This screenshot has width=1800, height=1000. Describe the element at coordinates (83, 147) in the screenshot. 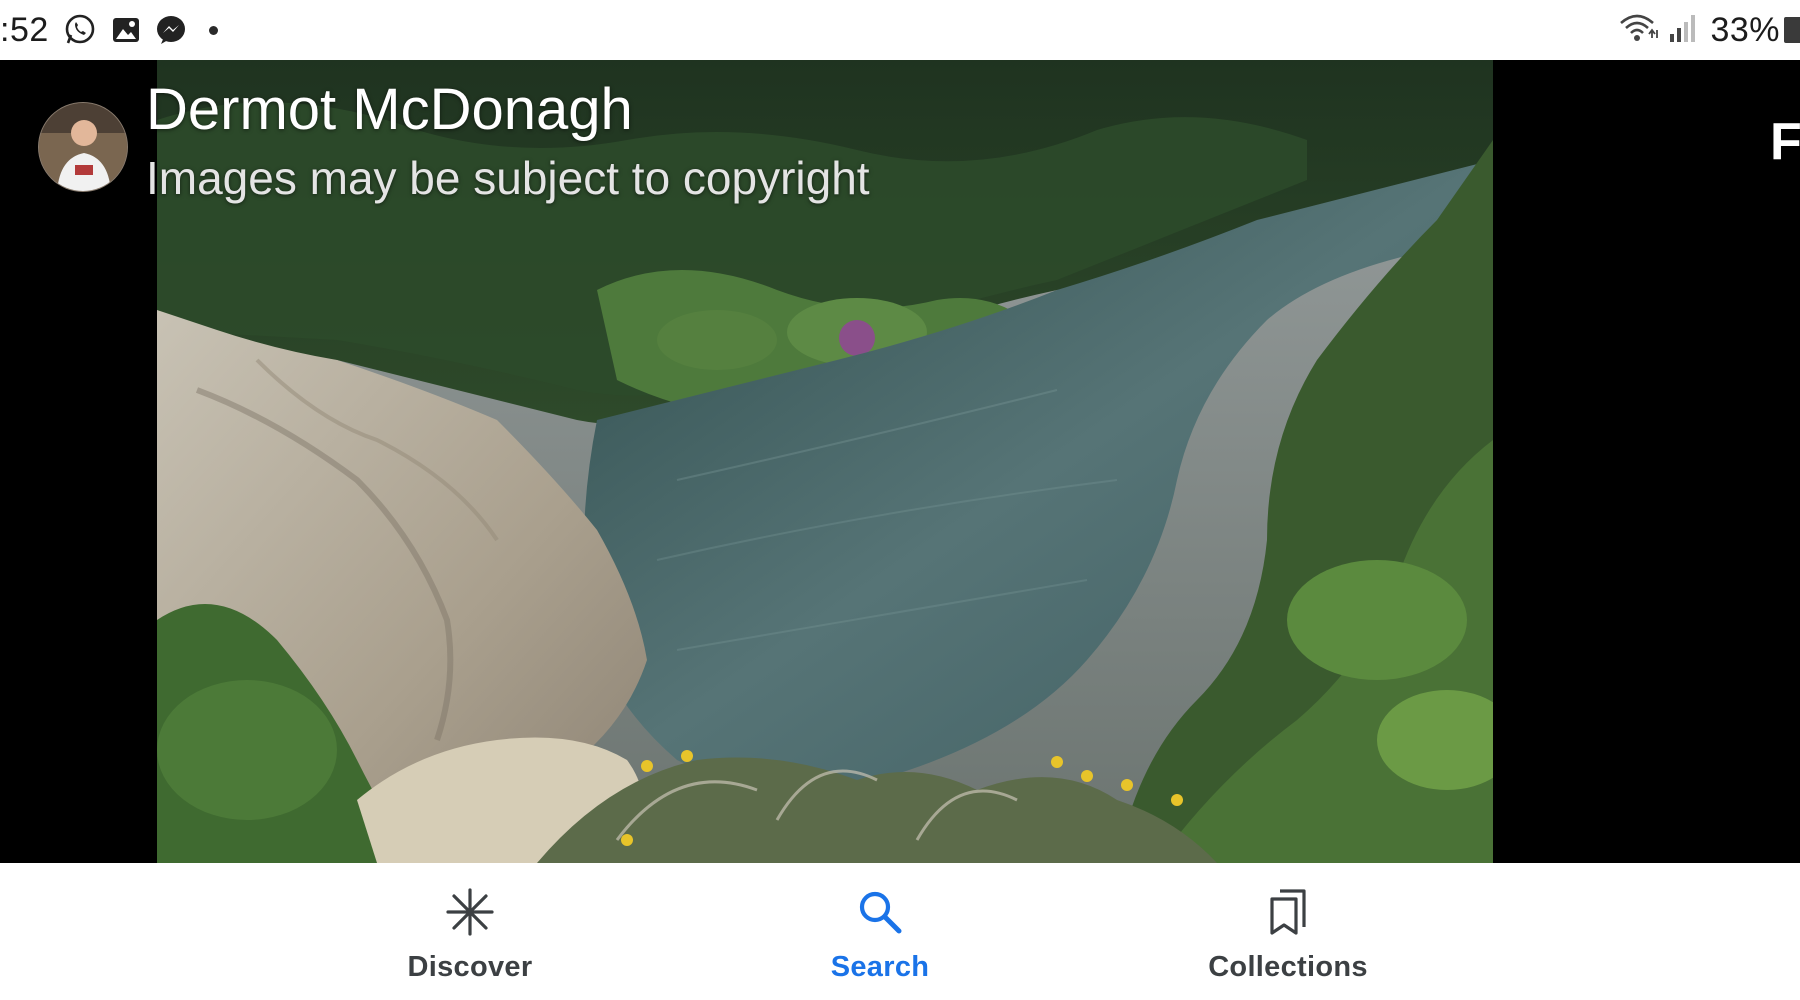

I see `author-avatar` at that location.